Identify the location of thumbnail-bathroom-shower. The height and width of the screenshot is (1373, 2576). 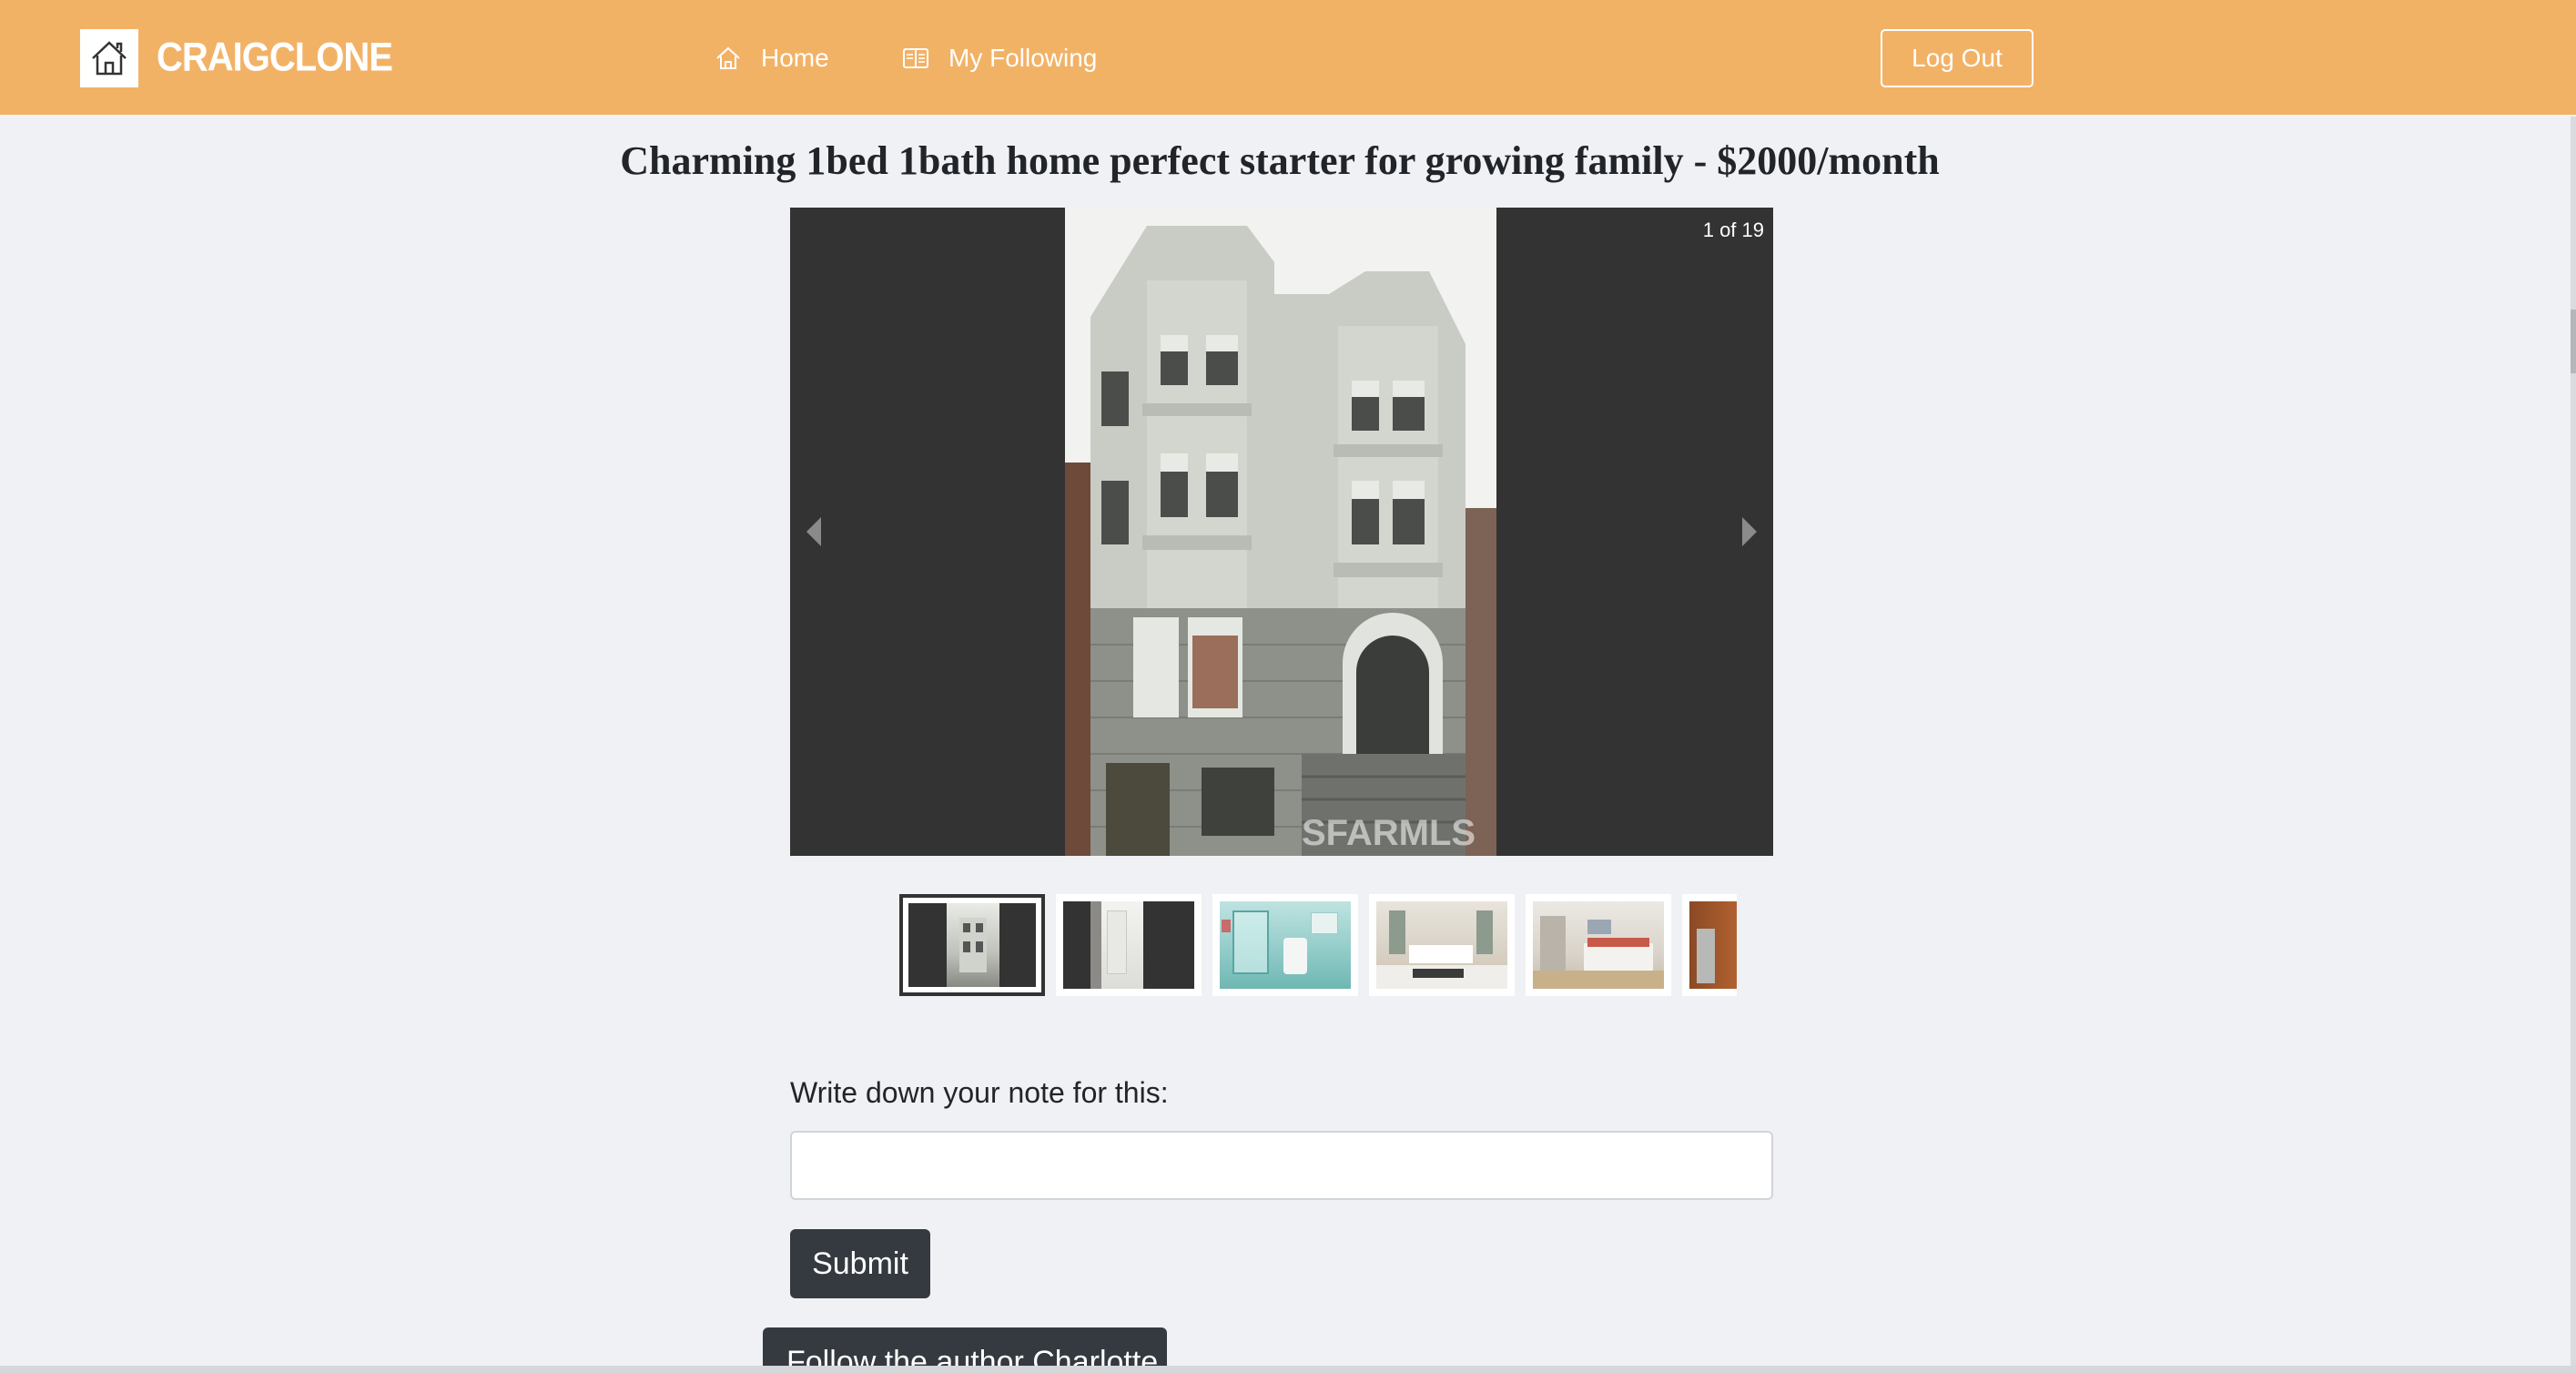
(1285, 945).